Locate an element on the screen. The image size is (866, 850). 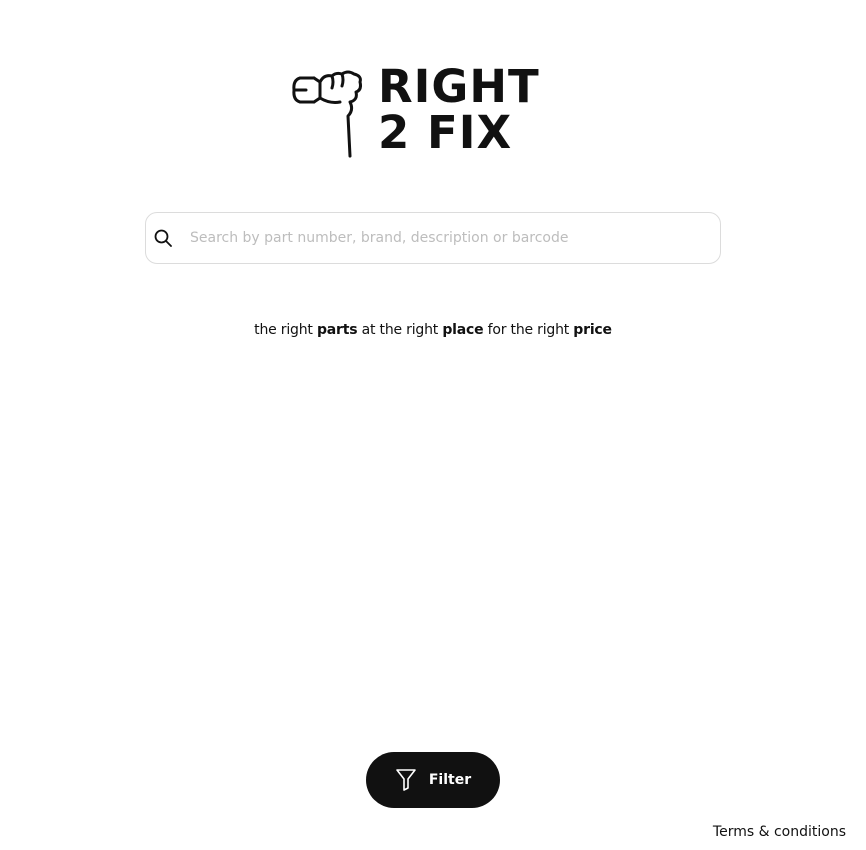
logo-wordmark: RIGHT 2 FIX is located at coordinates (459, 110).